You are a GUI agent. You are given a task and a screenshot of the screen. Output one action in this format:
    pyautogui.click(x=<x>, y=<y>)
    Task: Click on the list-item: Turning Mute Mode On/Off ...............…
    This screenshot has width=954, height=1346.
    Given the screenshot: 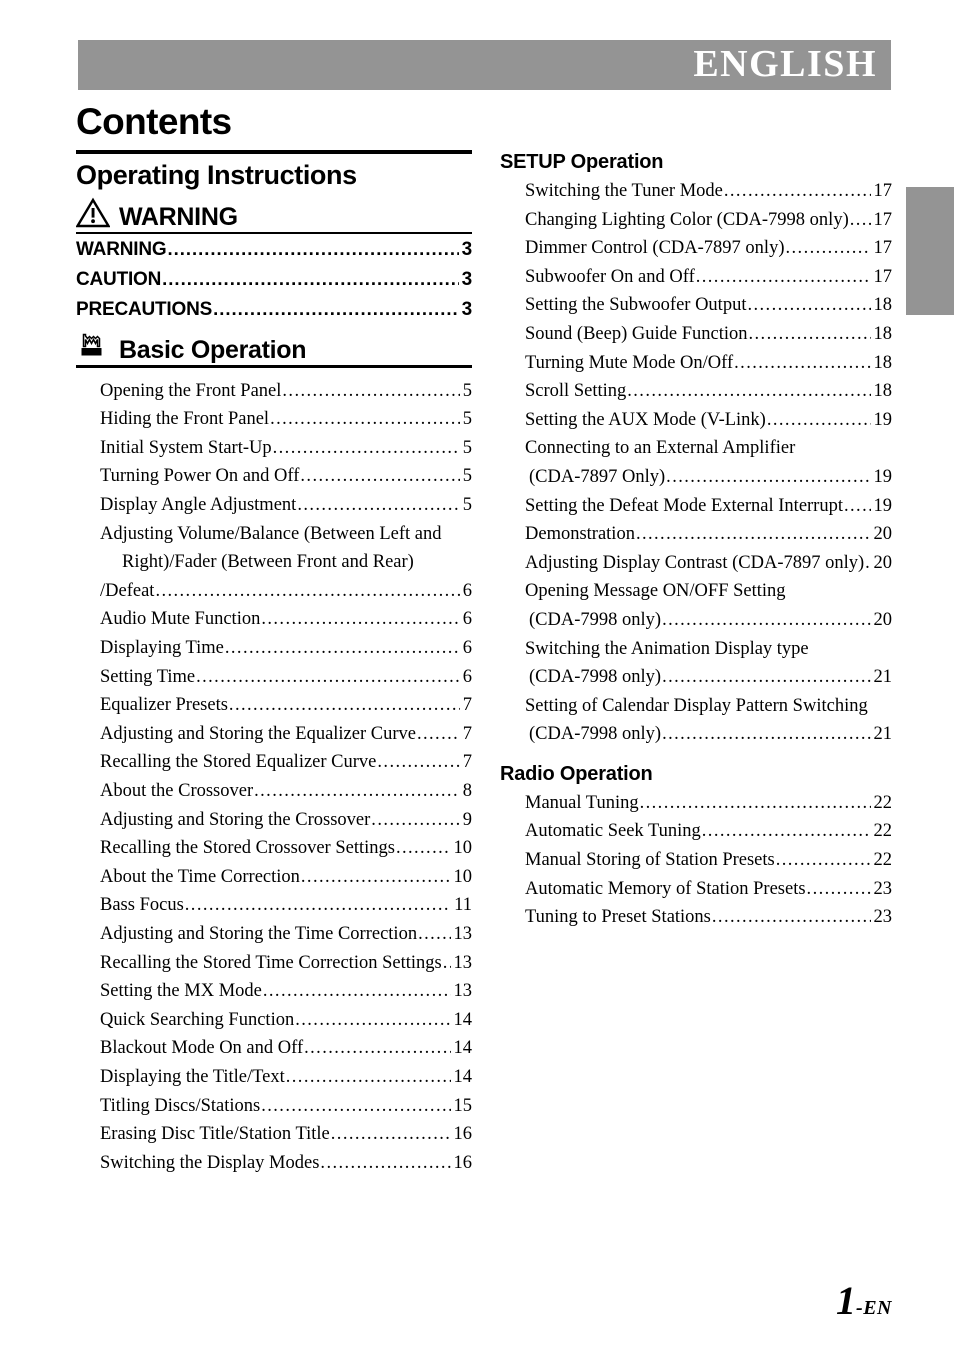 What is the action you would take?
    pyautogui.click(x=696, y=363)
    